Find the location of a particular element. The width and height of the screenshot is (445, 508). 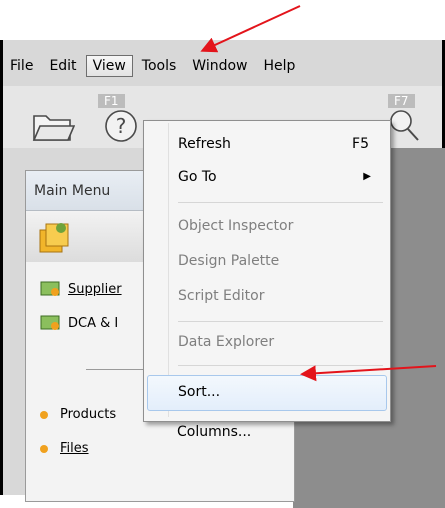

menu-item-label: Data Explorer is located at coordinates (226, 342).